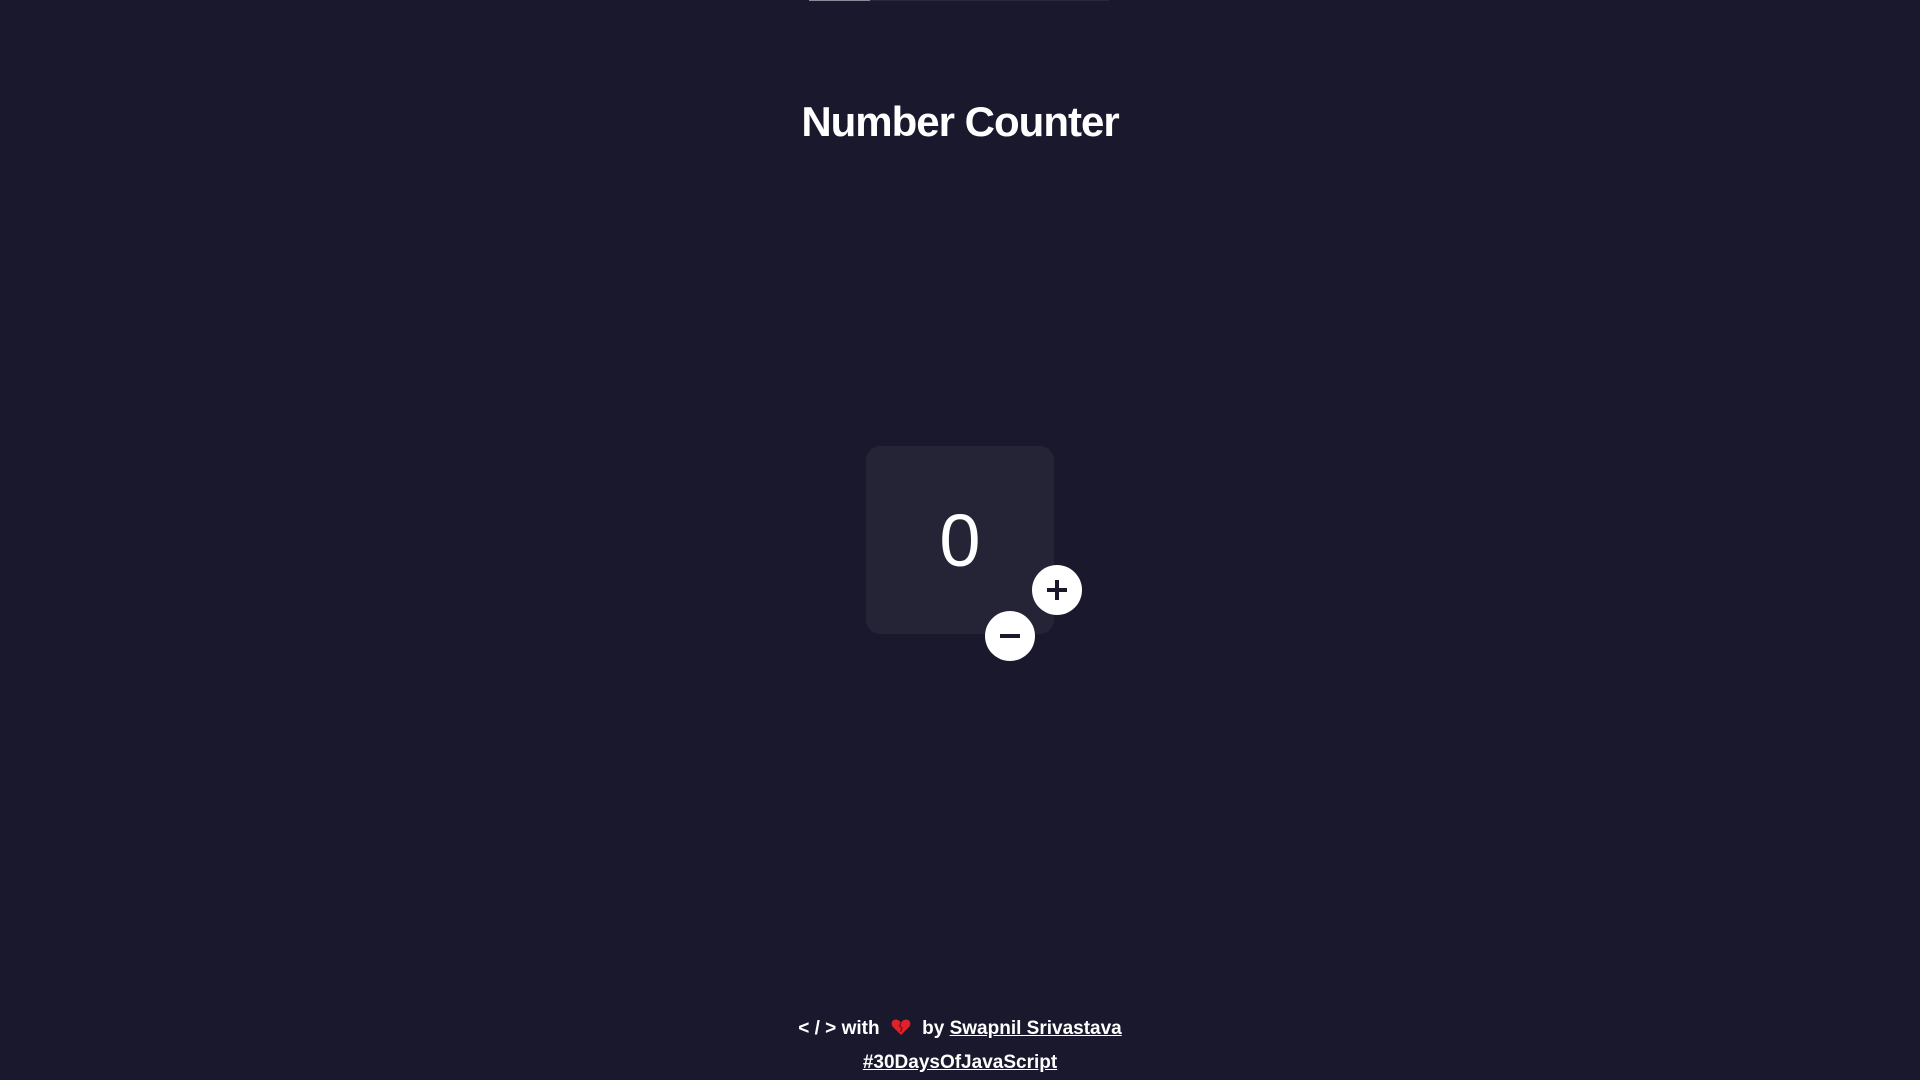 The height and width of the screenshot is (1080, 1920). I want to click on top-divider-indicator, so click(839, 0).